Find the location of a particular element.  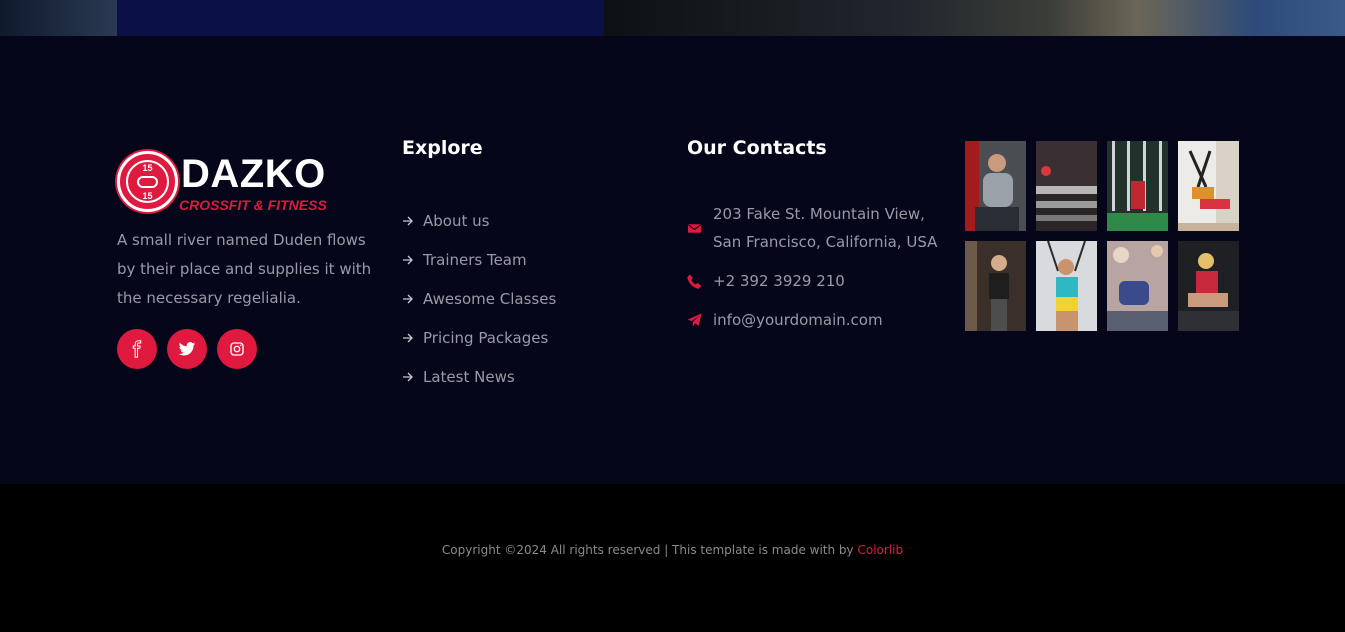

explore-link-news: Latest News is located at coordinates (479, 376).